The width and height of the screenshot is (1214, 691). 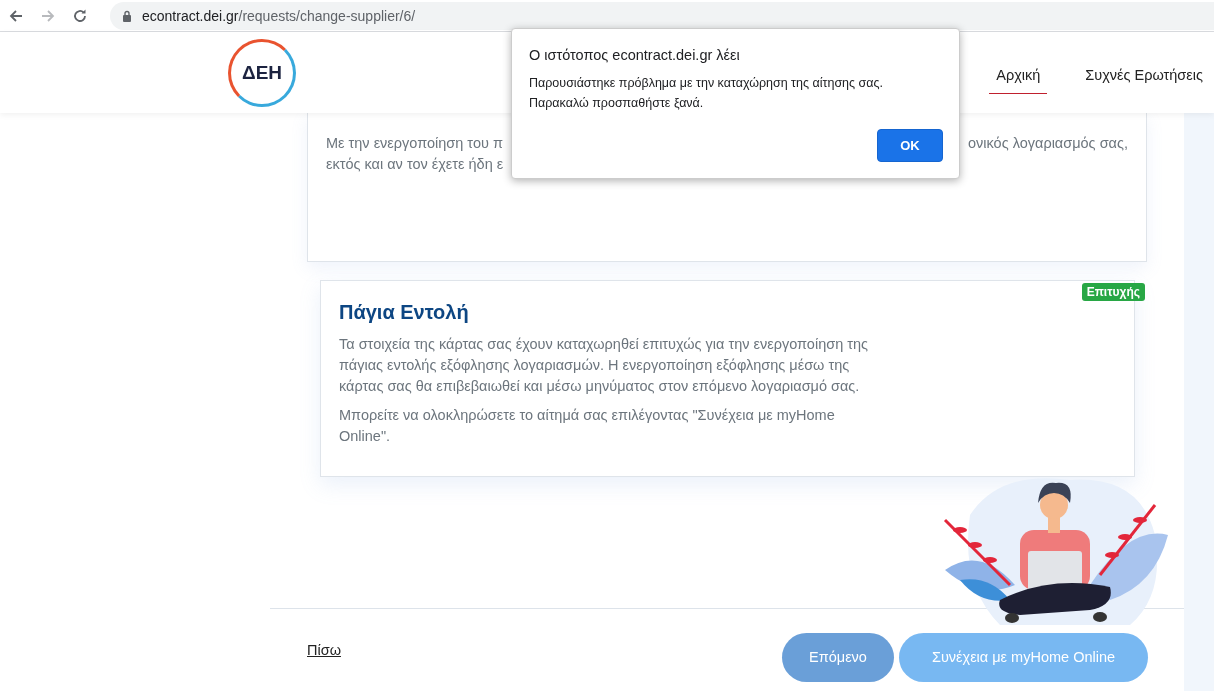 I want to click on dialog-message: Παρακαλώ προσπαθήστε ξανά., so click(x=617, y=103).